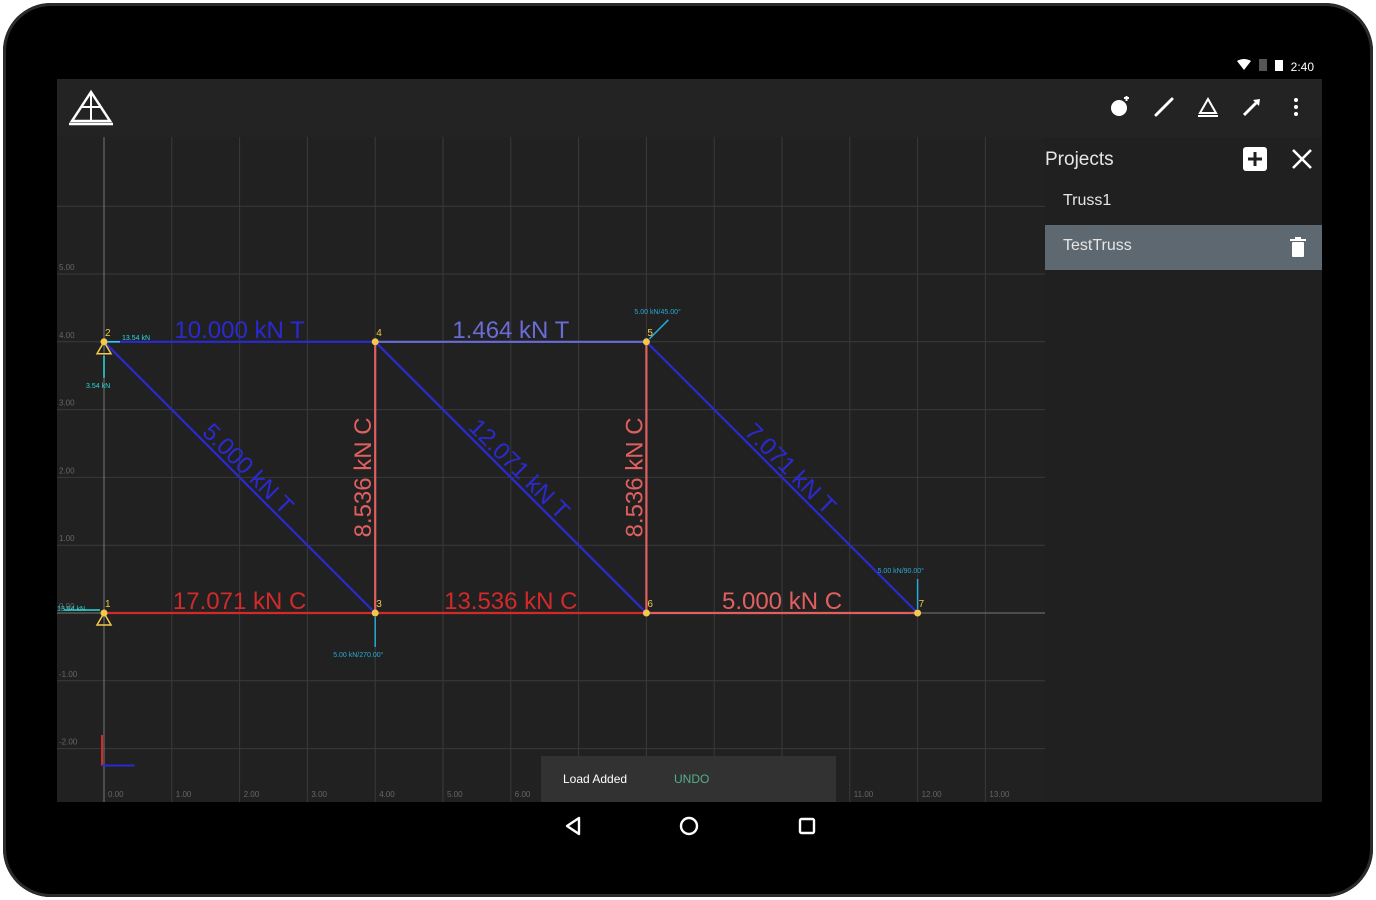 This screenshot has width=1376, height=900. I want to click on x-tick-label: 3.00, so click(319, 794).